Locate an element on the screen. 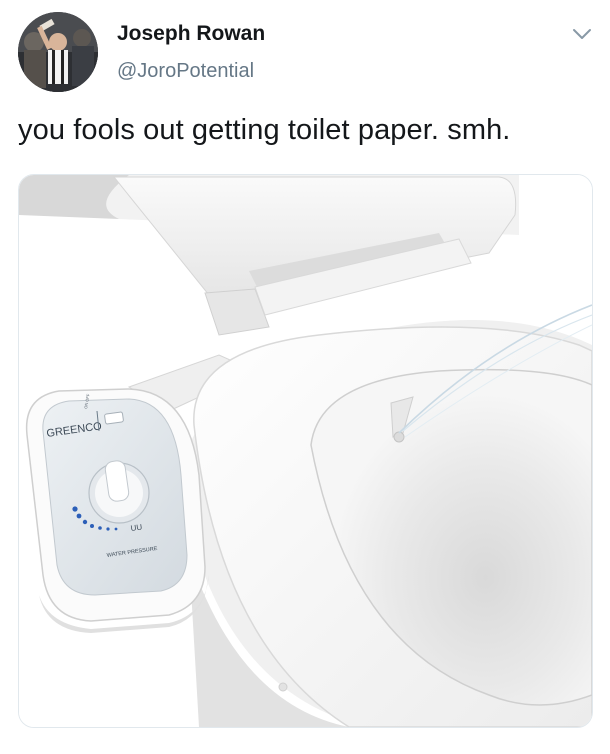  tweet-text: you fools out getting toilet paper. smh. is located at coordinates (264, 130).